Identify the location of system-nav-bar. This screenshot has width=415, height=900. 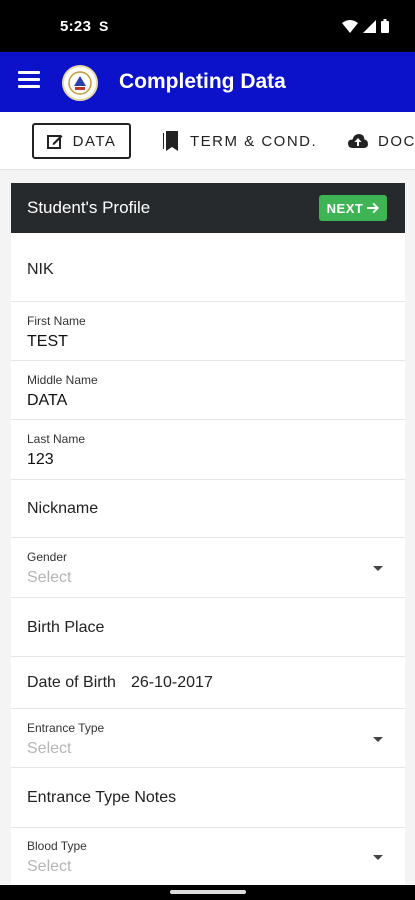
(207, 892).